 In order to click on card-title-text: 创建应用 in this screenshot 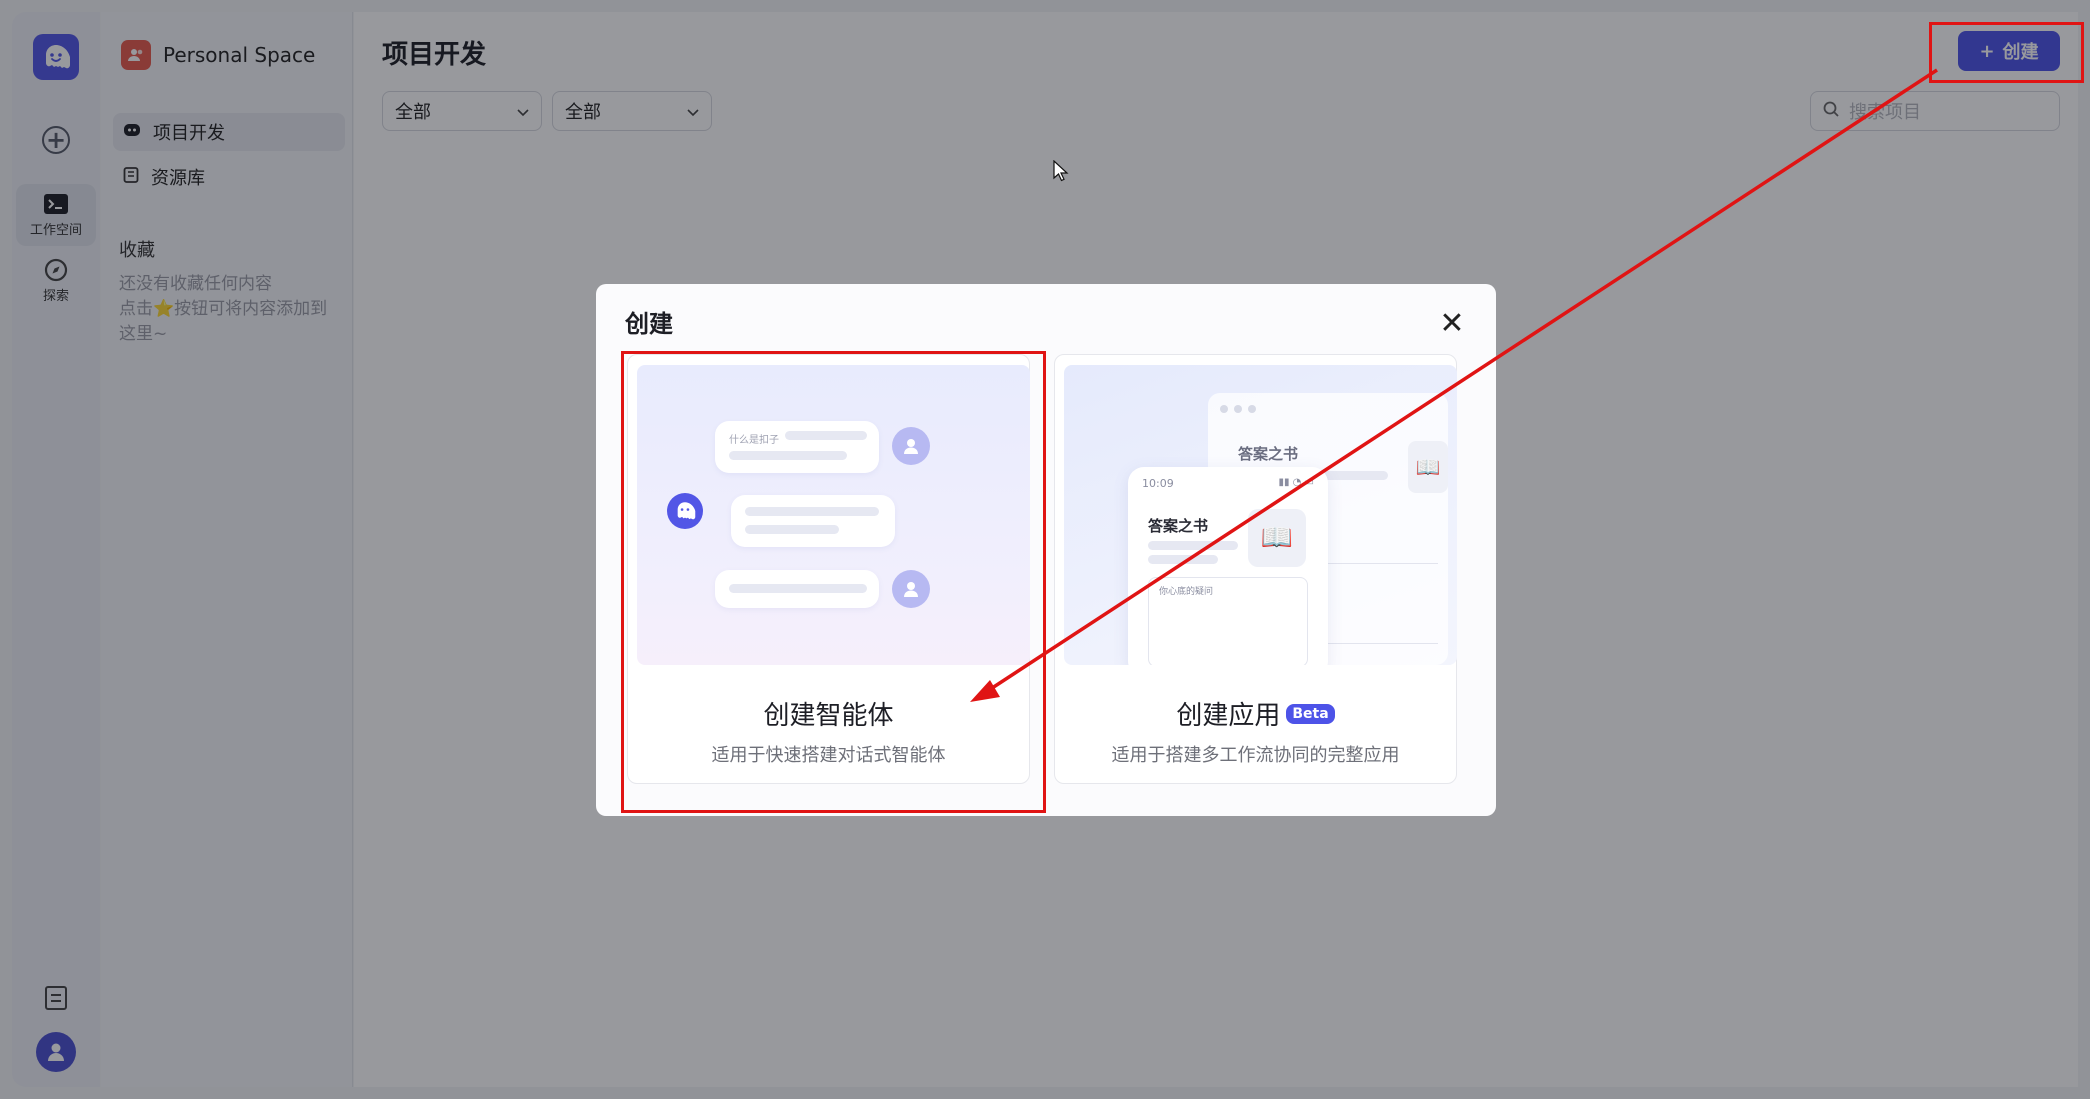, I will do `click(1228, 716)`.